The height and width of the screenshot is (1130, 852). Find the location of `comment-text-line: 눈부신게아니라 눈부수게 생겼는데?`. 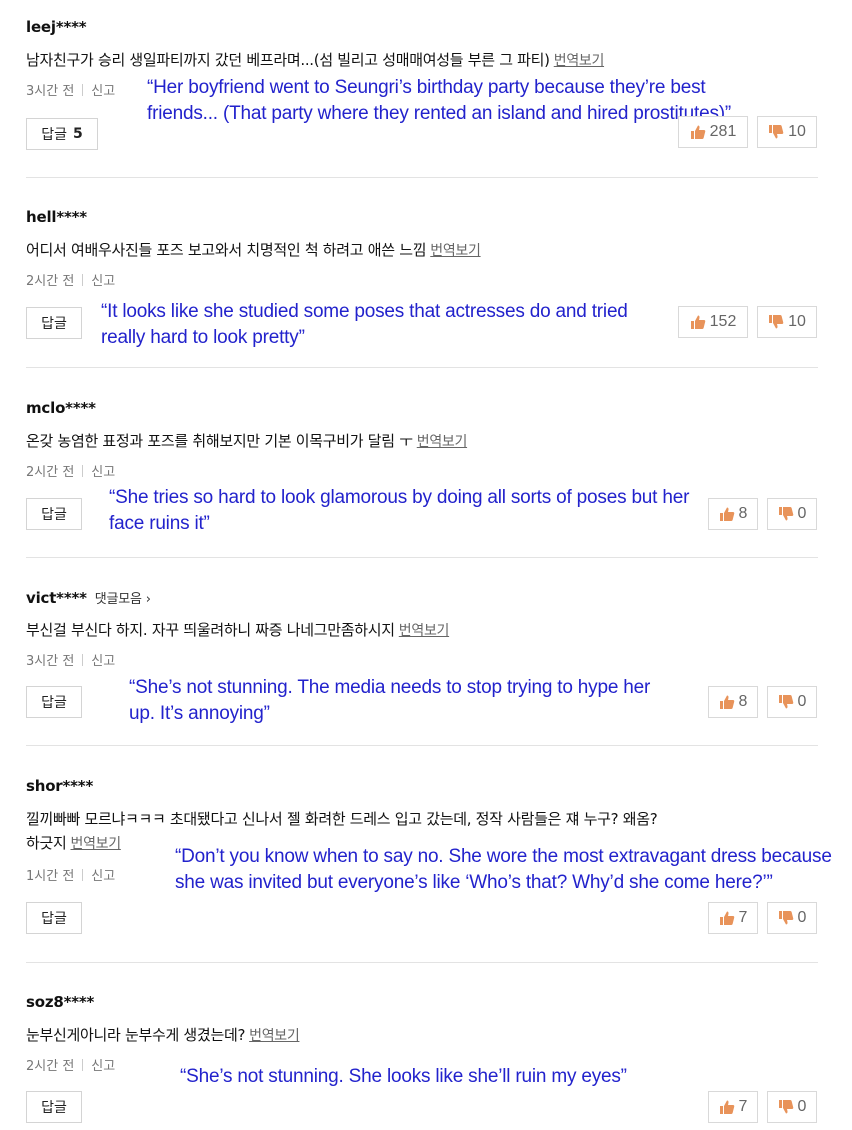

comment-text-line: 눈부신게아니라 눈부수게 생겼는데? is located at coordinates (136, 1035).